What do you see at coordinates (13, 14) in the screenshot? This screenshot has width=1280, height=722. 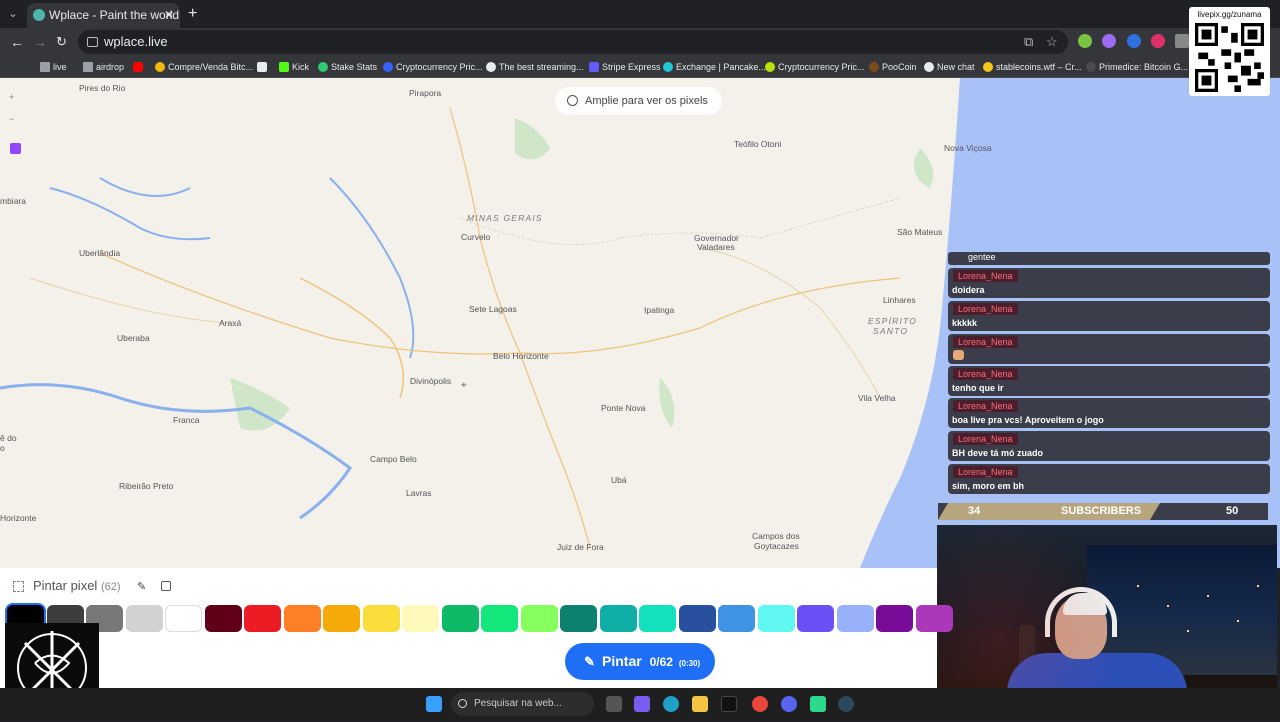 I see `tab-search-icon: ⌄` at bounding box center [13, 14].